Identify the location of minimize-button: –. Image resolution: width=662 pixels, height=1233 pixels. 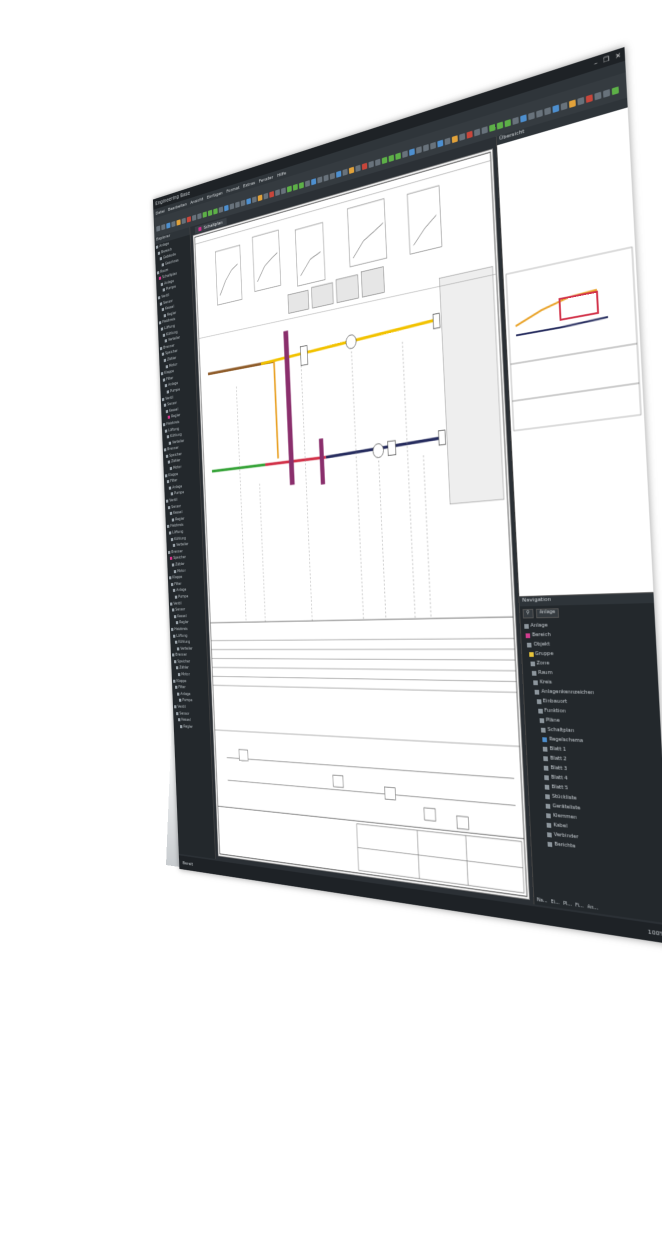
(596, 63).